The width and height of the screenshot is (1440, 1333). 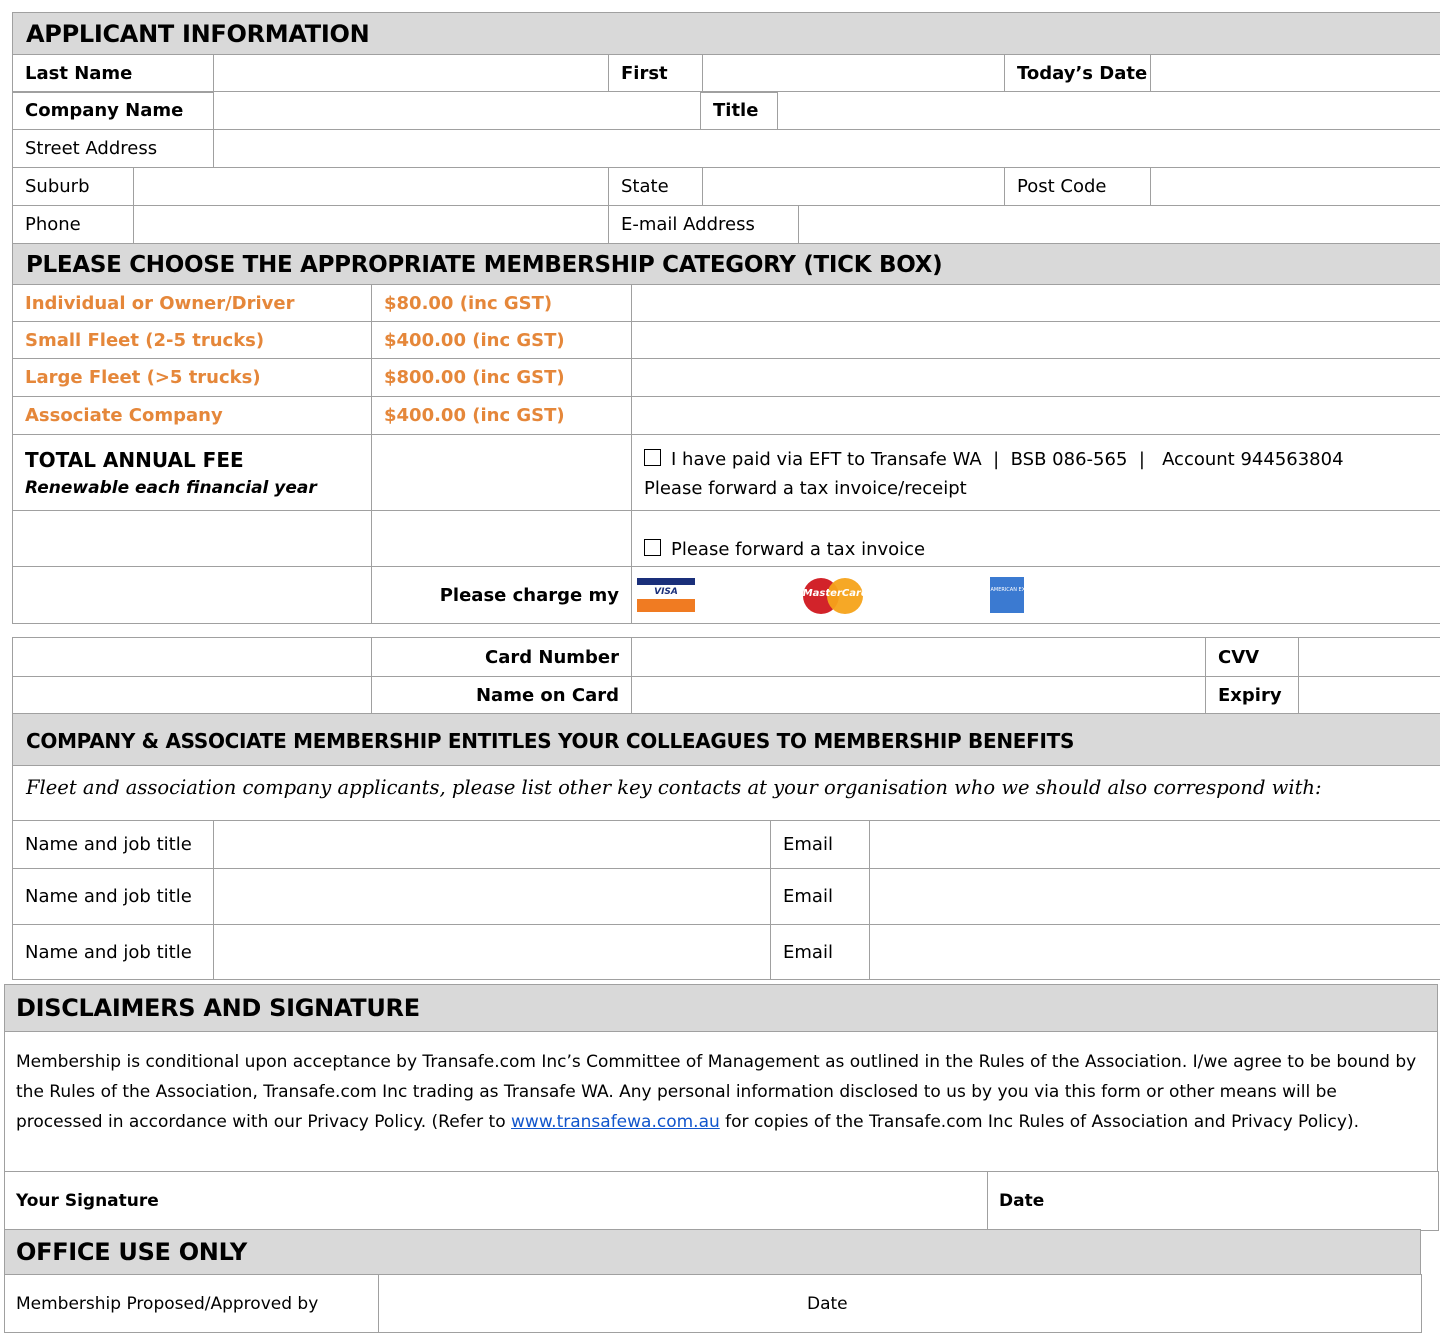 I want to click on eft-checkbox, so click(x=652, y=457).